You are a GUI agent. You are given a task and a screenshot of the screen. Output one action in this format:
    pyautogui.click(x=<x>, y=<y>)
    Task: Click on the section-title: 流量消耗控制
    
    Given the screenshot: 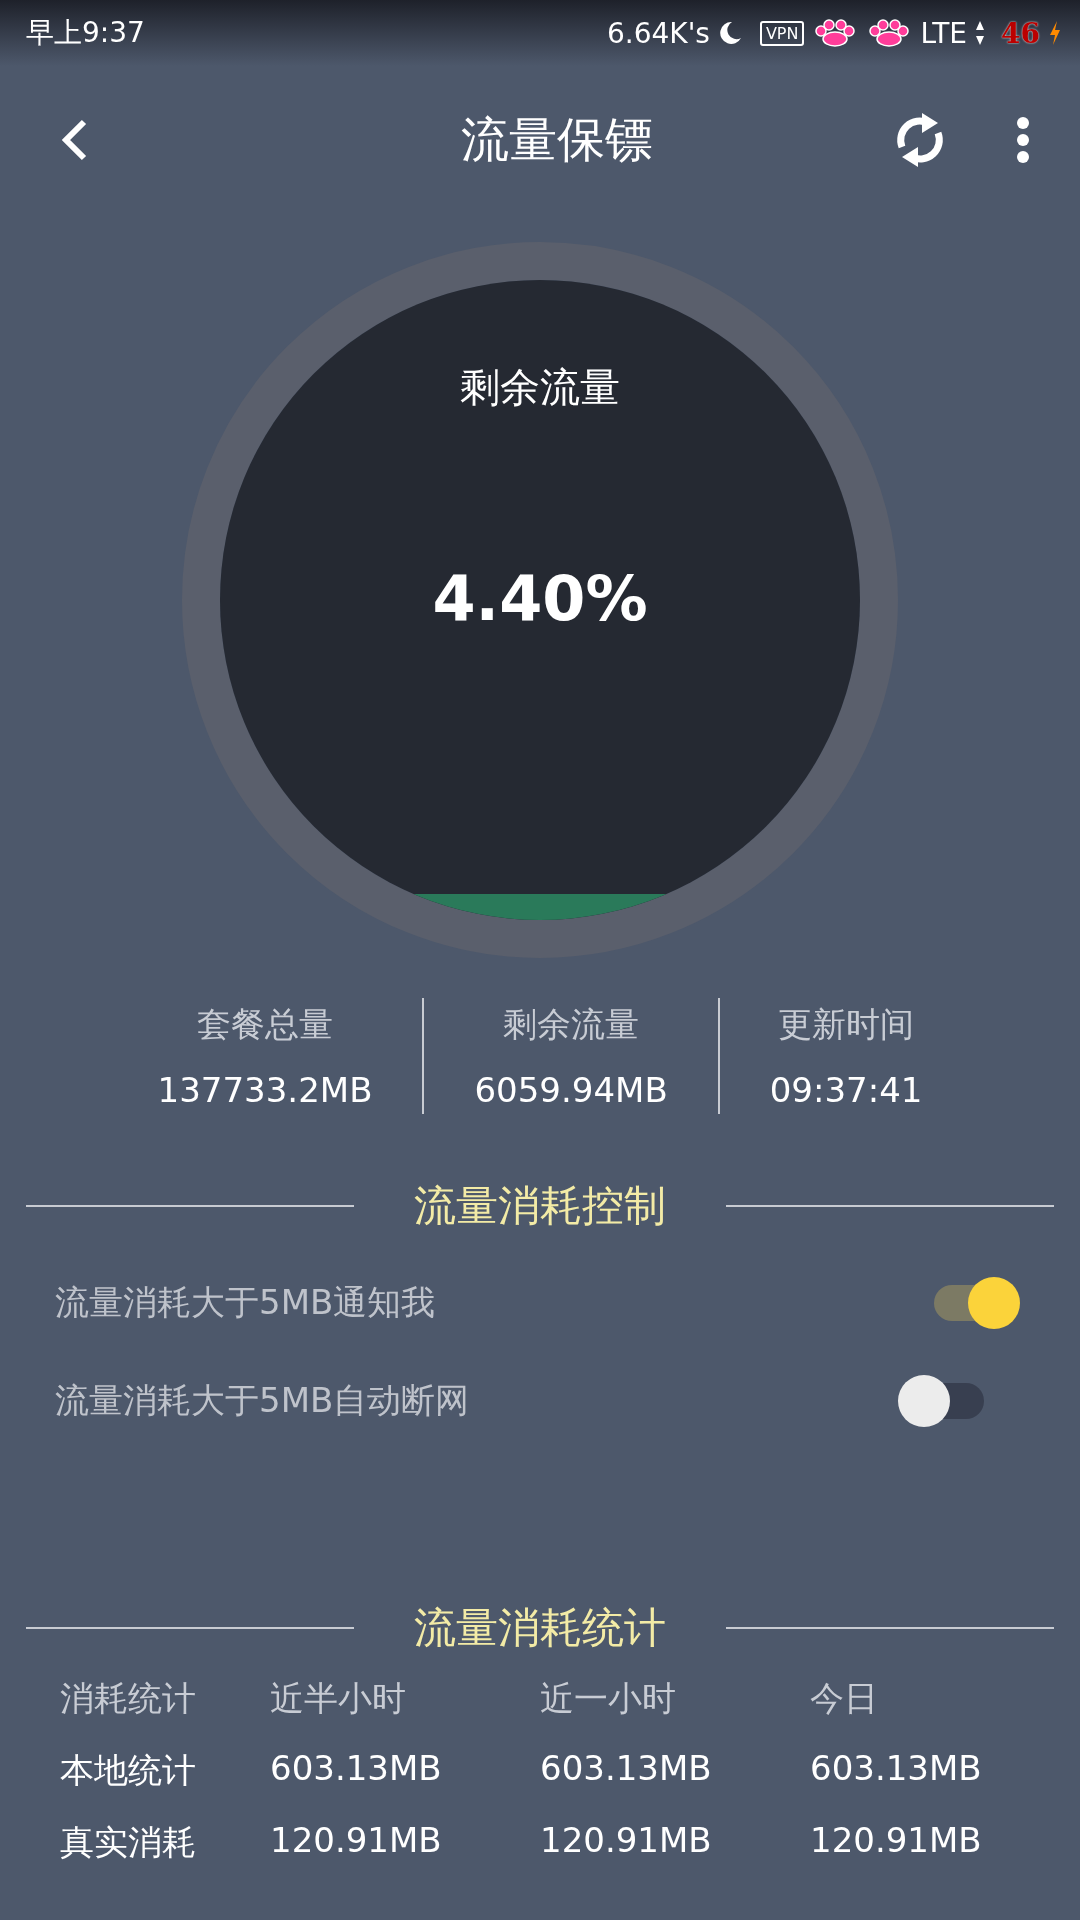 What is the action you would take?
    pyautogui.click(x=540, y=1206)
    